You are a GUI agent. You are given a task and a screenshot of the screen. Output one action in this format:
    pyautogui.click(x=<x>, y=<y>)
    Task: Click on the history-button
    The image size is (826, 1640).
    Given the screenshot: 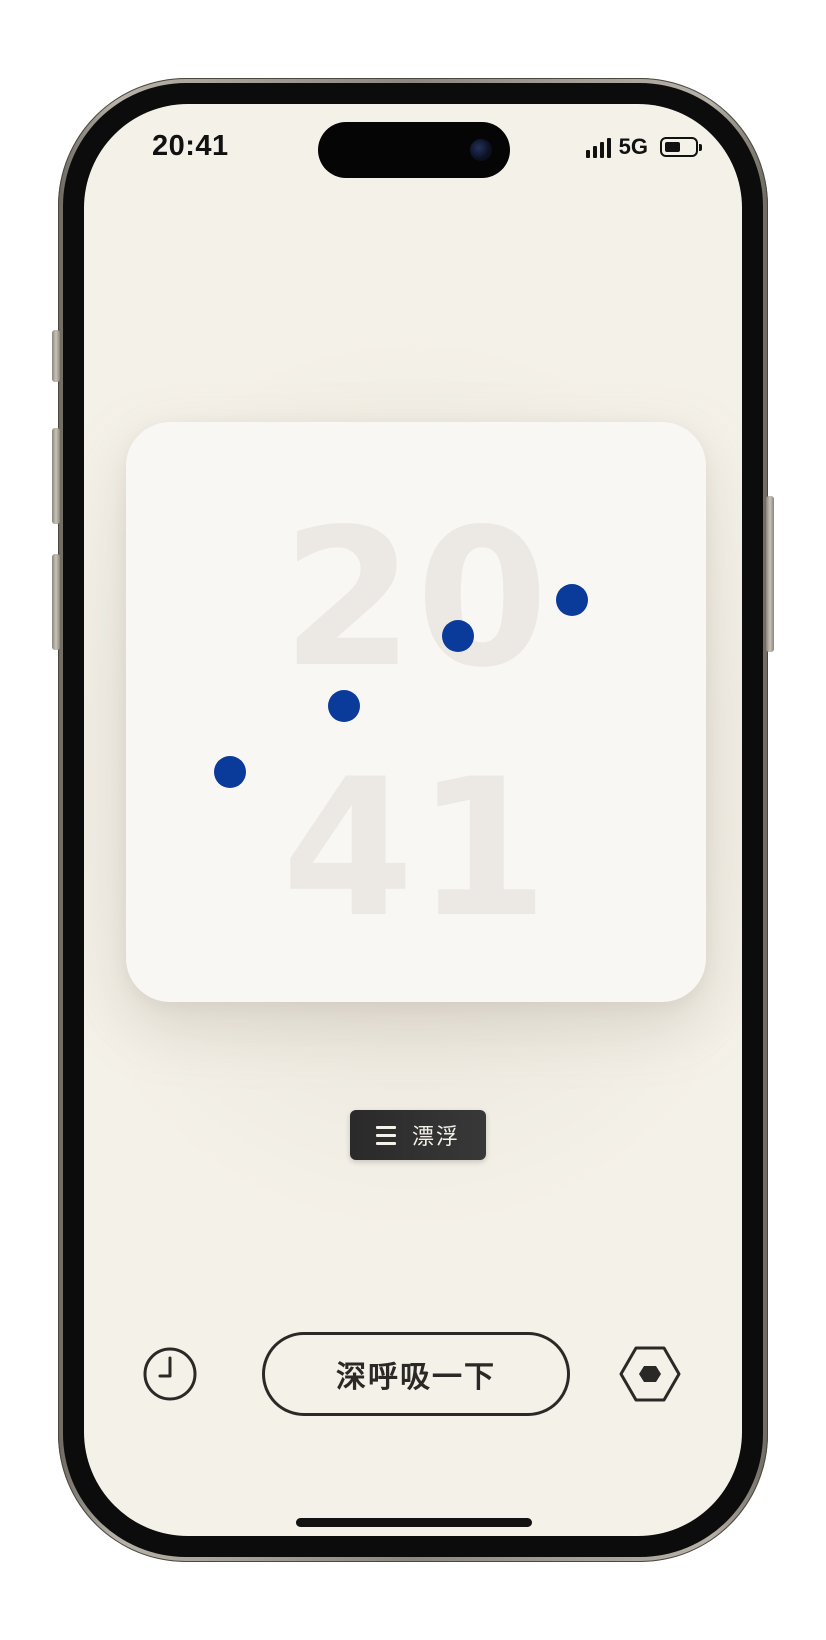 What is the action you would take?
    pyautogui.click(x=170, y=1374)
    